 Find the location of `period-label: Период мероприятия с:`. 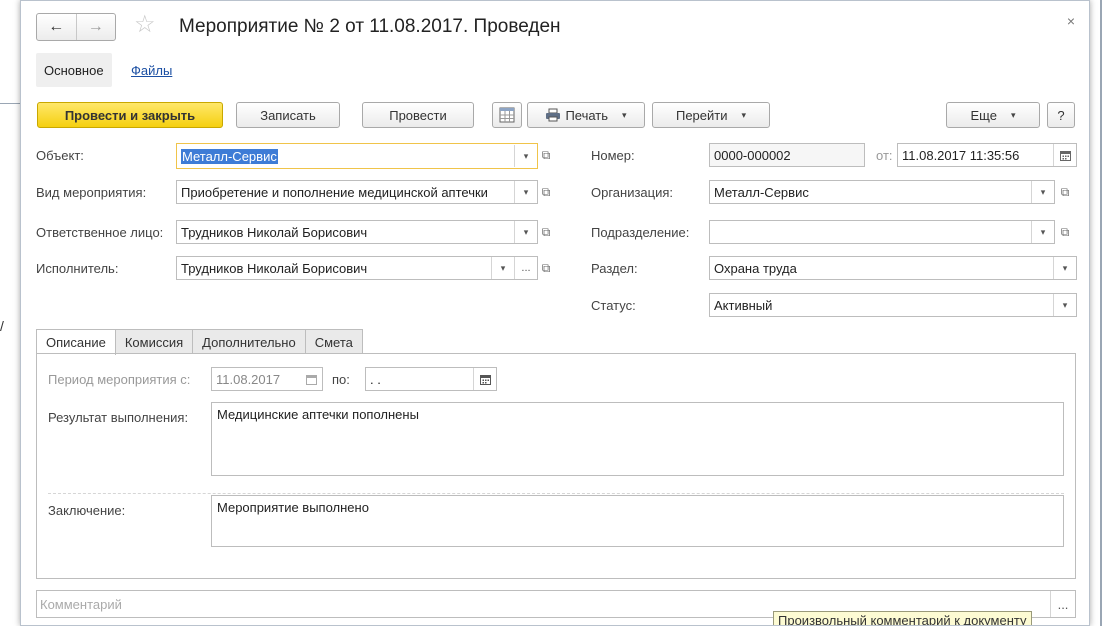

period-label: Период мероприятия с: is located at coordinates (119, 379).